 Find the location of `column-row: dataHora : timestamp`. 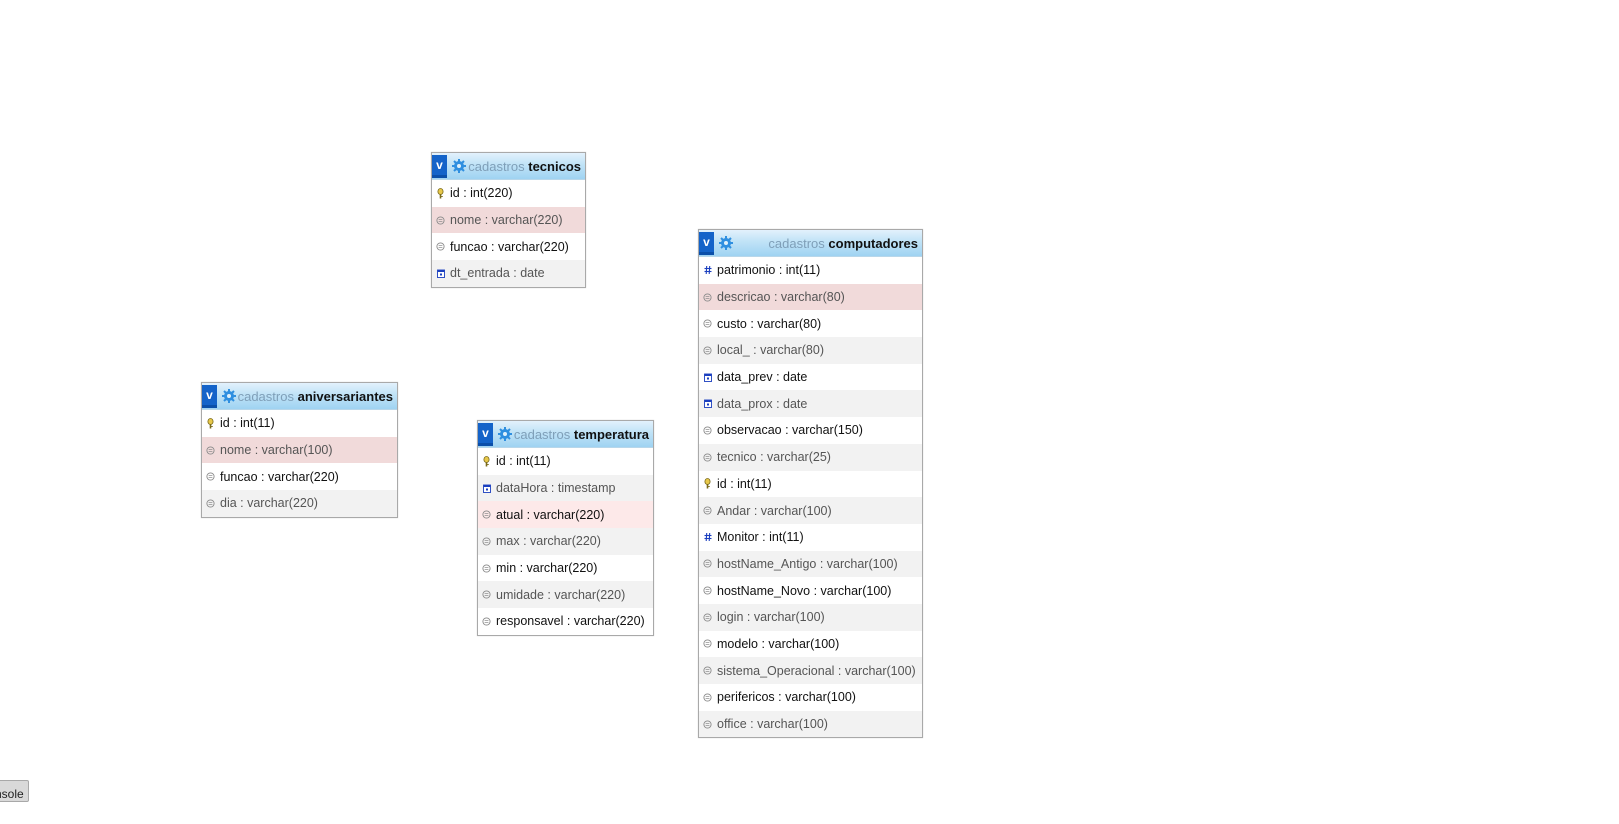

column-row: dataHora : timestamp is located at coordinates (565, 488).